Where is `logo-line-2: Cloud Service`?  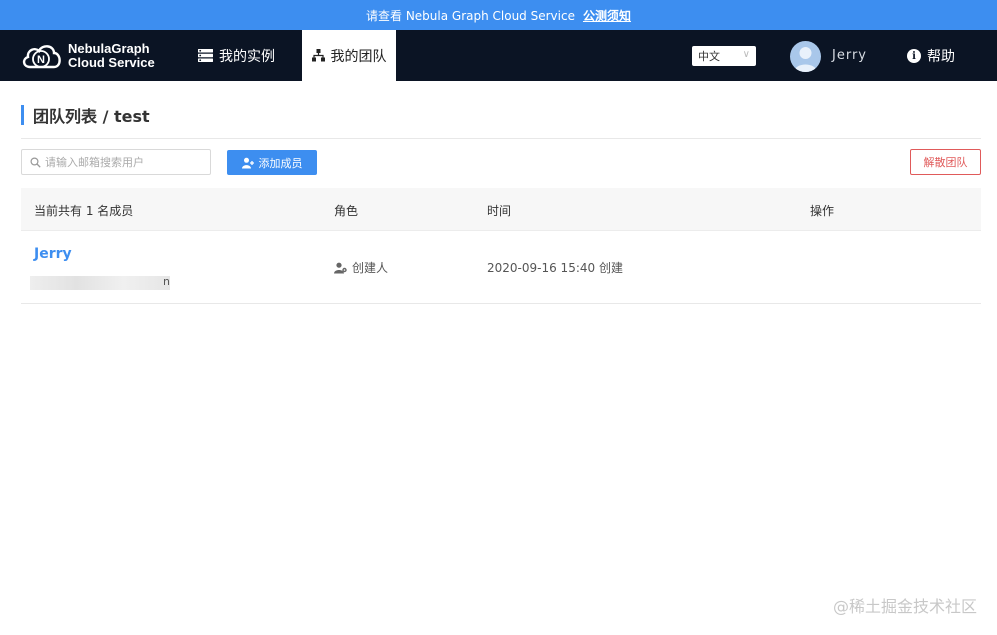
logo-line-2: Cloud Service is located at coordinates (111, 62).